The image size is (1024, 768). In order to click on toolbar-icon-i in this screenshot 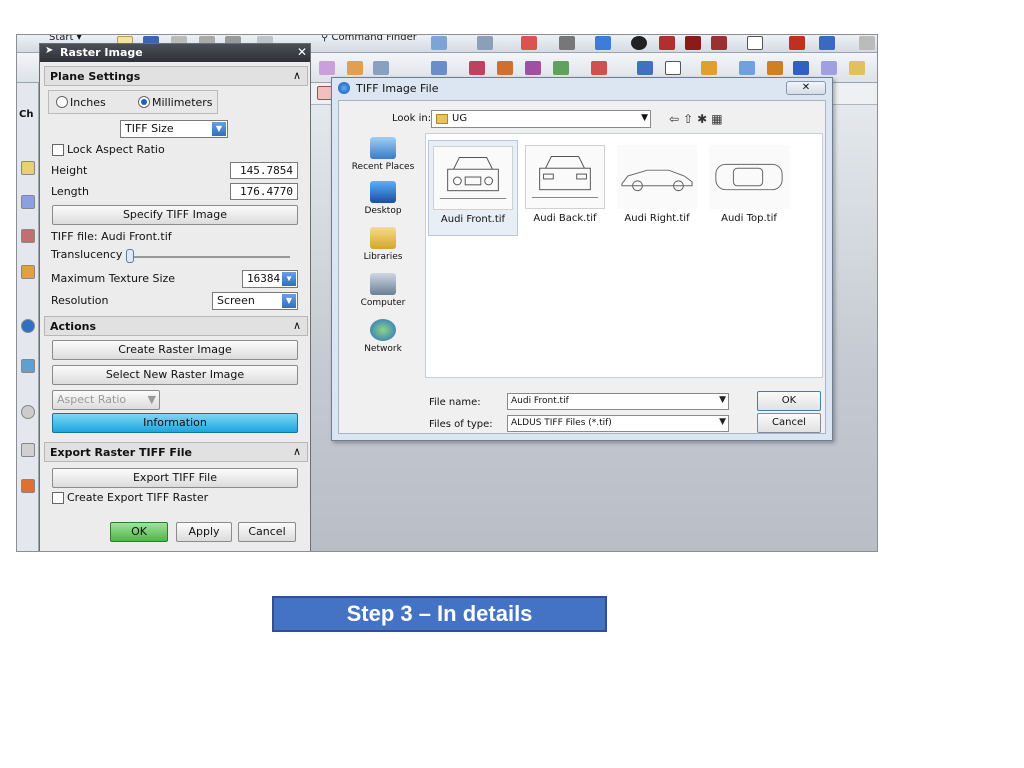, I will do `click(719, 43)`.